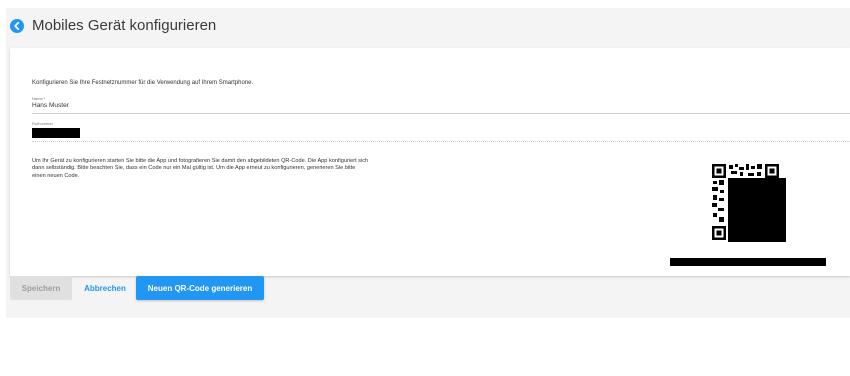  What do you see at coordinates (17, 26) in the screenshot?
I see `chevron-left-circle-icon` at bounding box center [17, 26].